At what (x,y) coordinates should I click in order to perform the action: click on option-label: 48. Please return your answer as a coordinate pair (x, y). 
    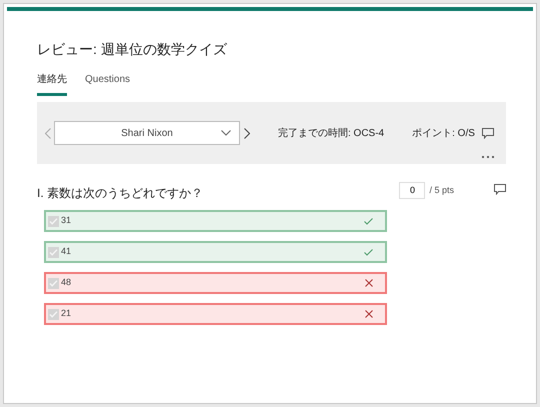
    Looking at the image, I should click on (66, 283).